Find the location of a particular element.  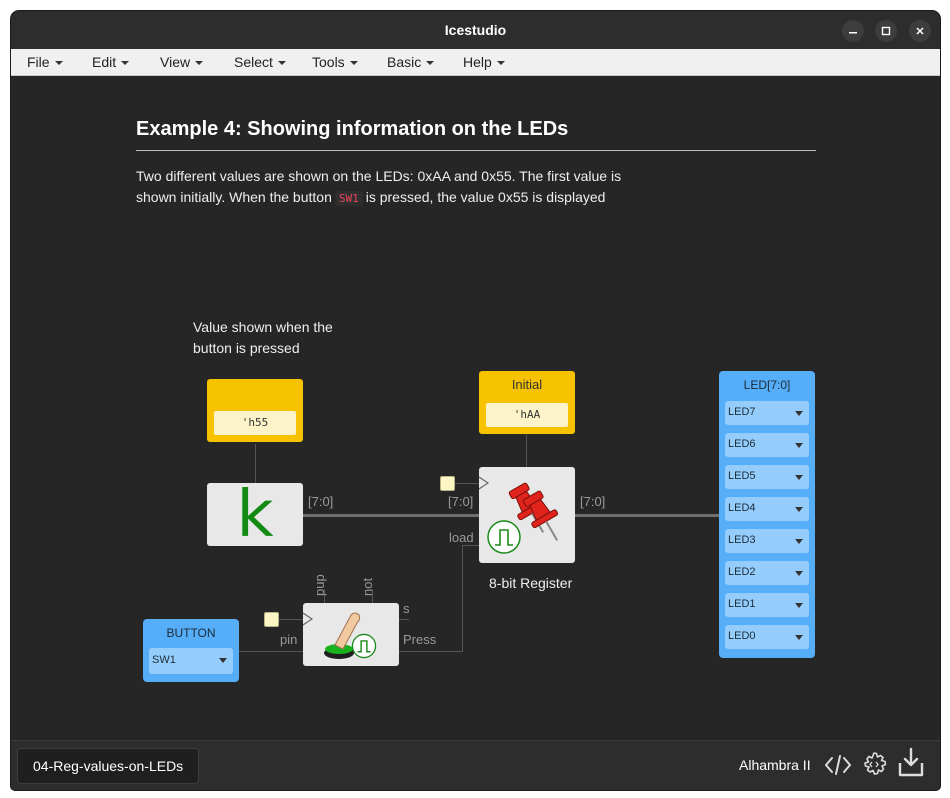

close-icon is located at coordinates (920, 31).